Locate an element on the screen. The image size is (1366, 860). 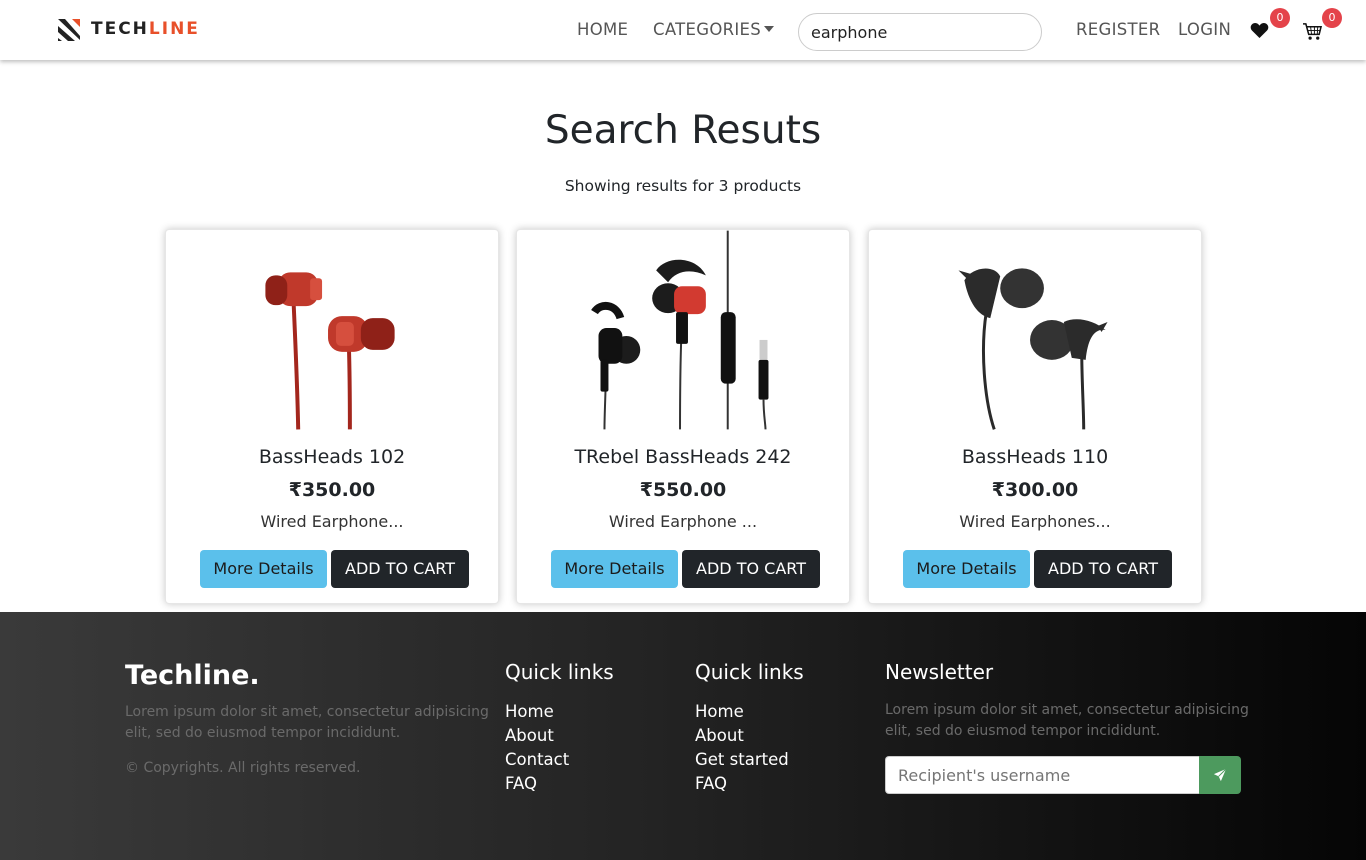
footer-copyright: © Copyrights. All rights reserved. is located at coordinates (243, 768).